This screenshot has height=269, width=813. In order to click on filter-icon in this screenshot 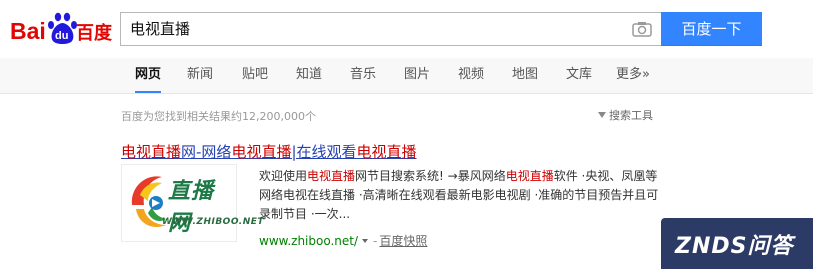, I will do `click(602, 115)`.